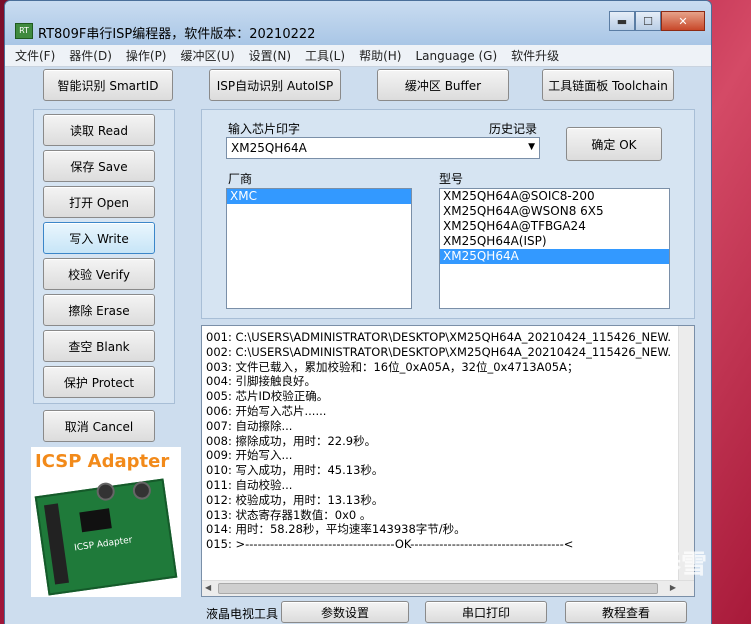 The image size is (751, 624). What do you see at coordinates (208, 55) in the screenshot?
I see `menu-buffer: 缓冲区(U)` at bounding box center [208, 55].